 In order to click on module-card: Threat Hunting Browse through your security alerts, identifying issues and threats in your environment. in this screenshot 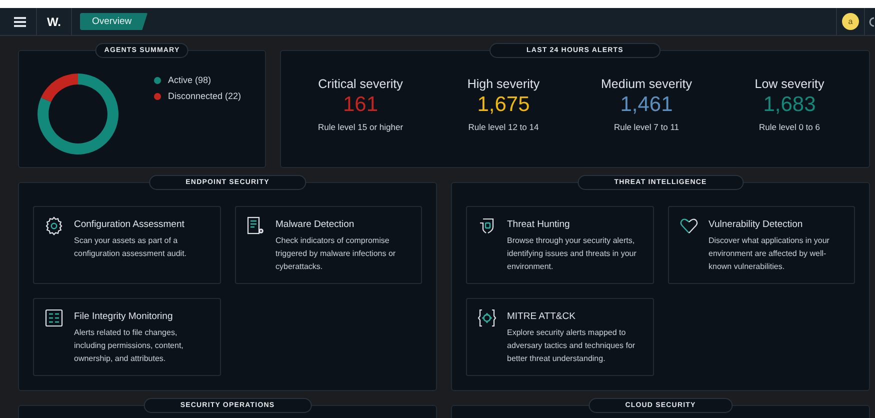, I will do `click(560, 245)`.